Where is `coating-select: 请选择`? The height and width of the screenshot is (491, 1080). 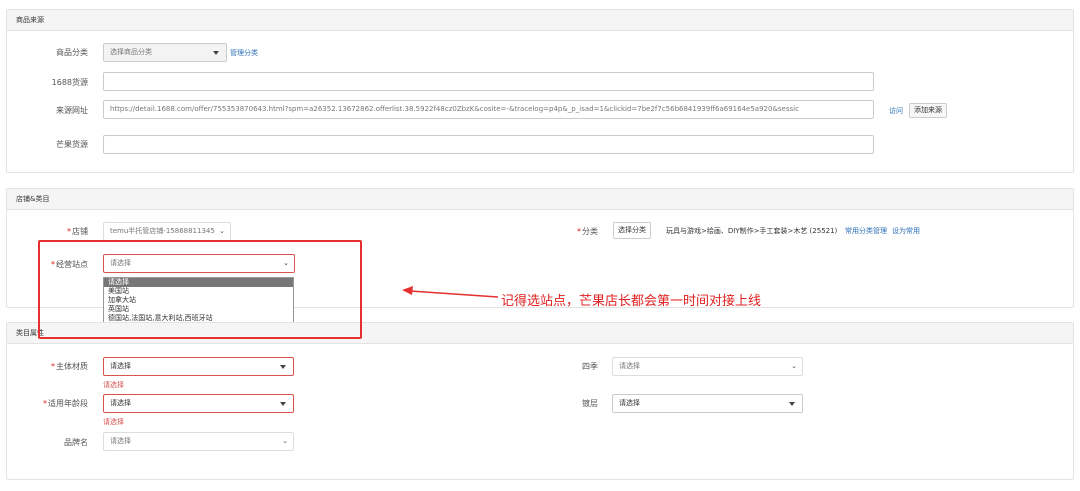
coating-select: 请选择 is located at coordinates (707, 403).